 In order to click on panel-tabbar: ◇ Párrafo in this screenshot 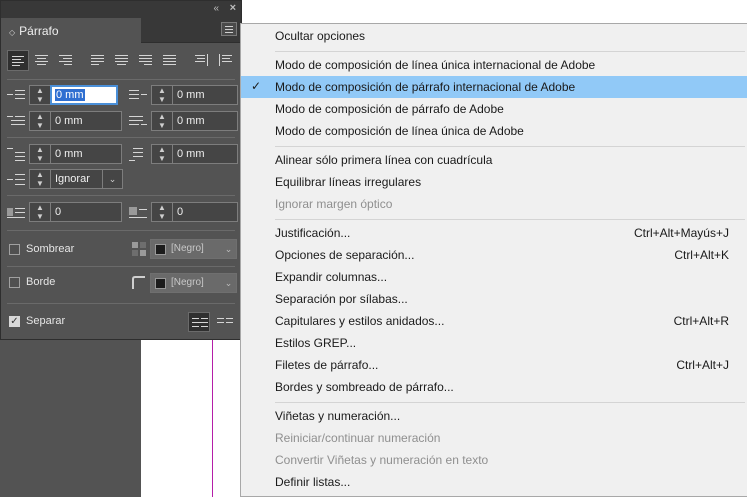, I will do `click(121, 30)`.